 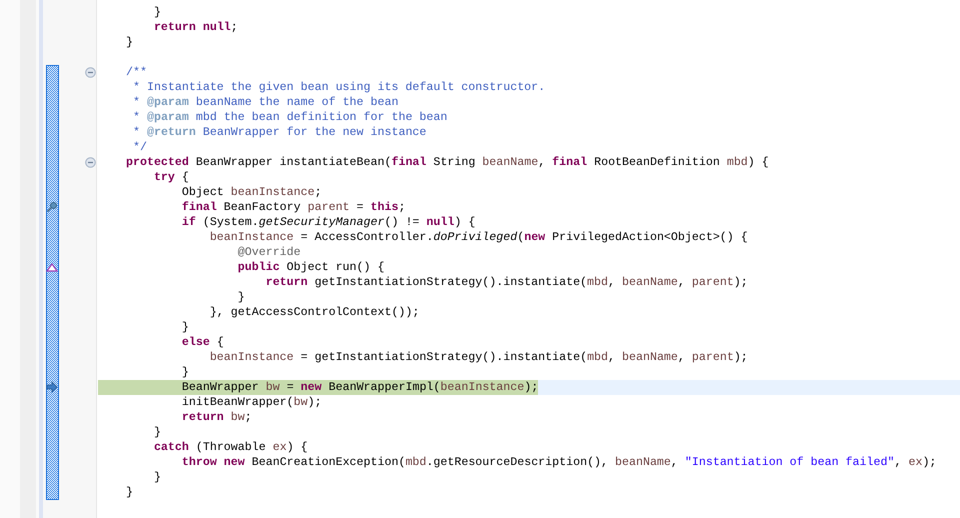 I want to click on code-line: else {, so click(x=202, y=342).